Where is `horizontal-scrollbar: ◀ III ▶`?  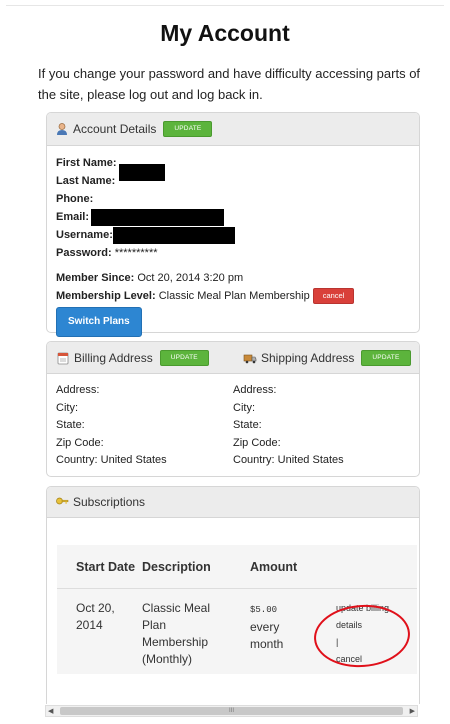 horizontal-scrollbar: ◀ III ▶ is located at coordinates (231, 711).